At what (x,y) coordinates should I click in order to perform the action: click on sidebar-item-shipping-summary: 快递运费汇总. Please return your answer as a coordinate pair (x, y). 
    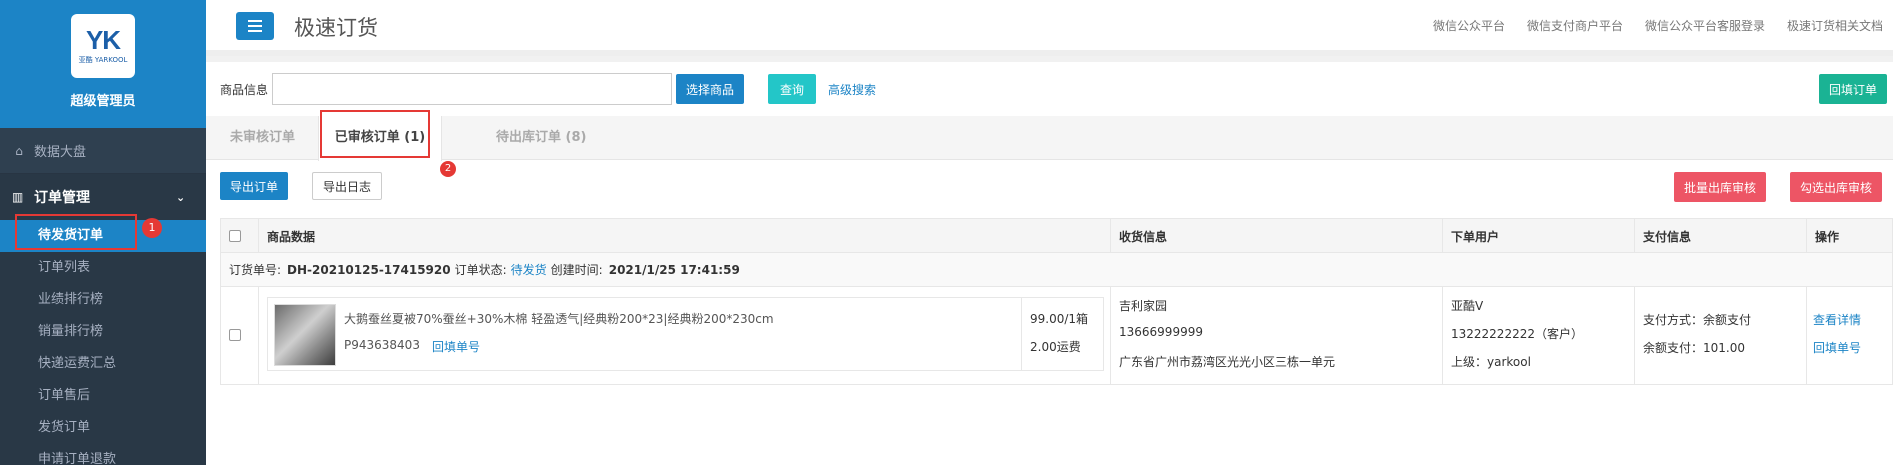
    Looking at the image, I should click on (103, 364).